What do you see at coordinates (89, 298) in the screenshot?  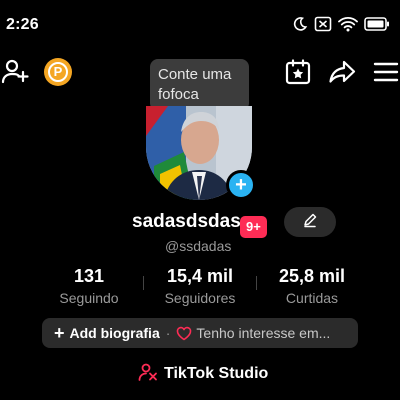 I see `stat-label: Seguindo` at bounding box center [89, 298].